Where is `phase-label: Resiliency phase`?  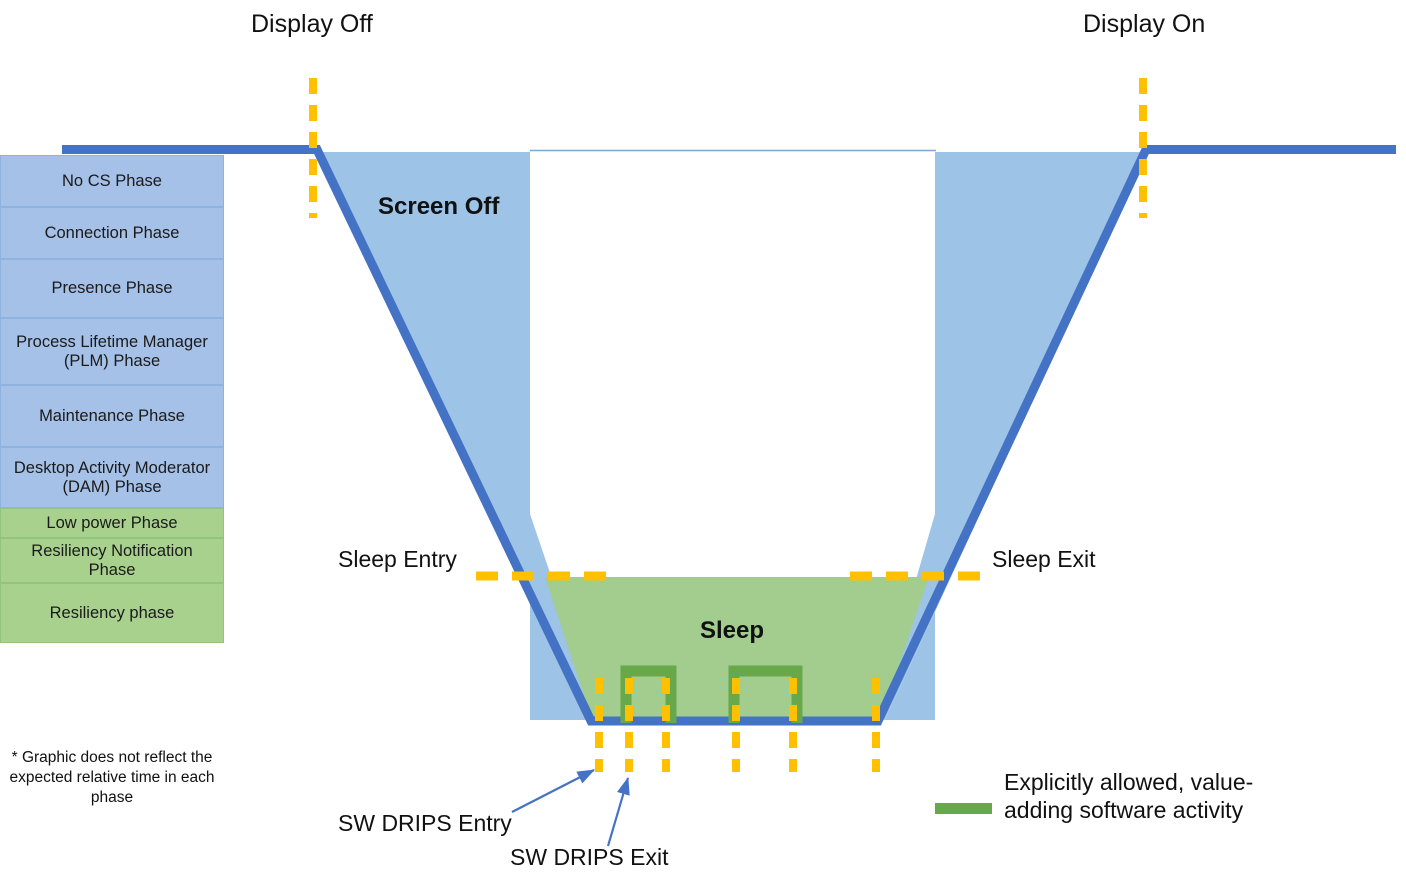
phase-label: Resiliency phase is located at coordinates (112, 612).